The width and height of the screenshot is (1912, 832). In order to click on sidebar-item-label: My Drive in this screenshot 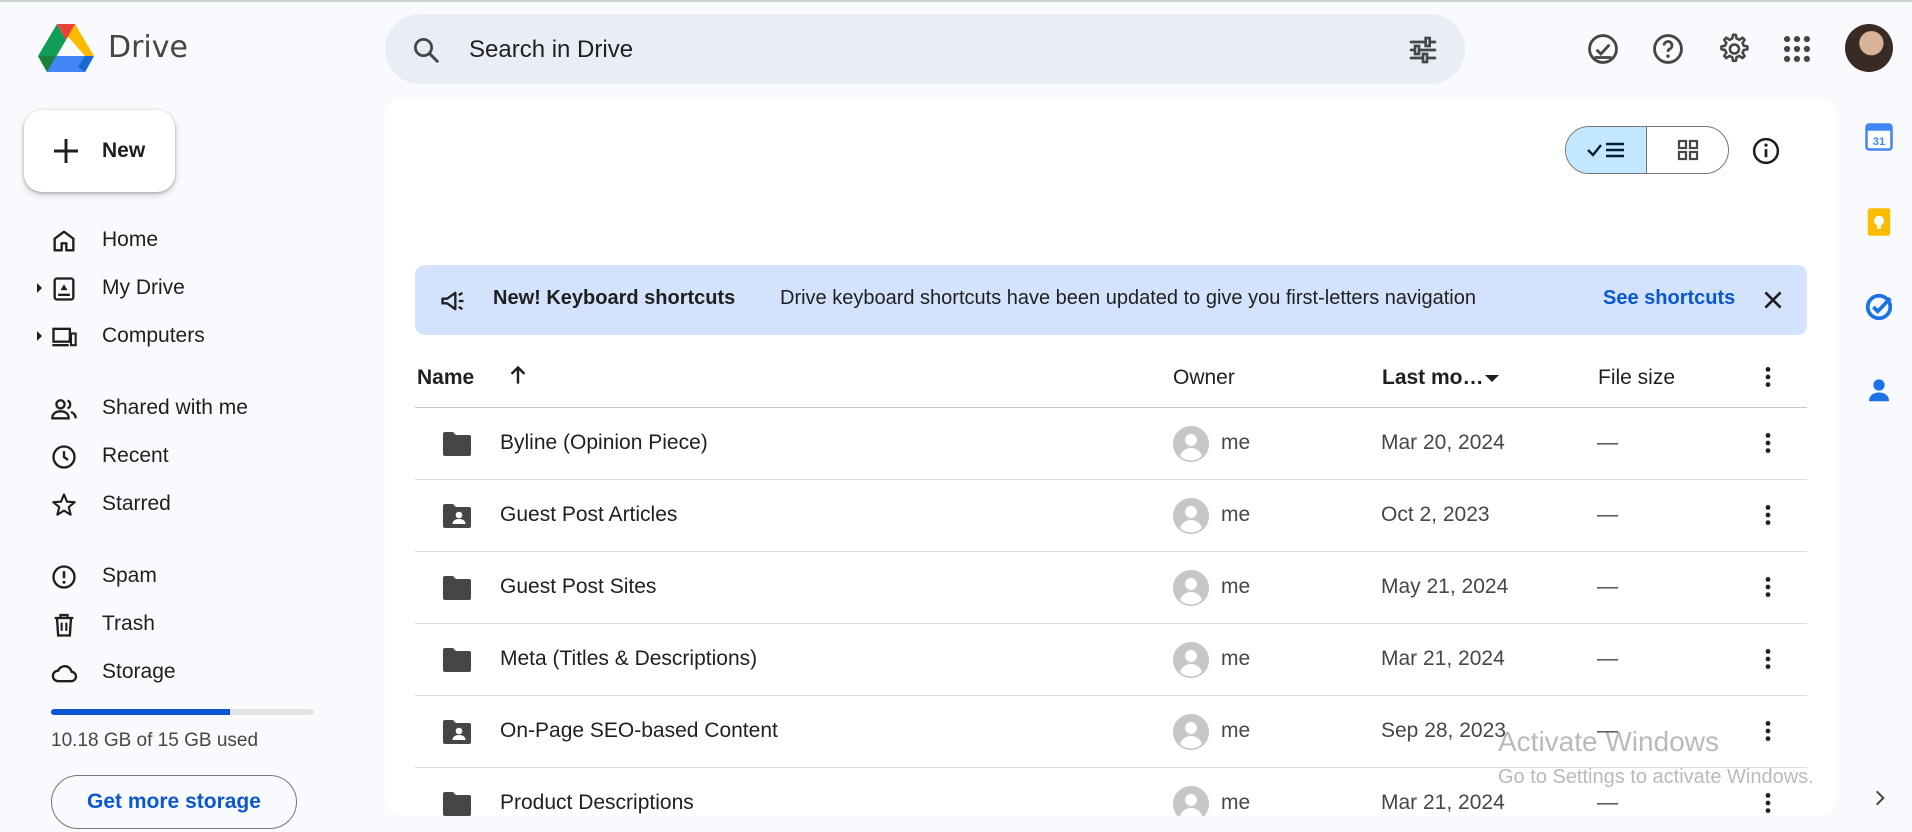, I will do `click(143, 287)`.